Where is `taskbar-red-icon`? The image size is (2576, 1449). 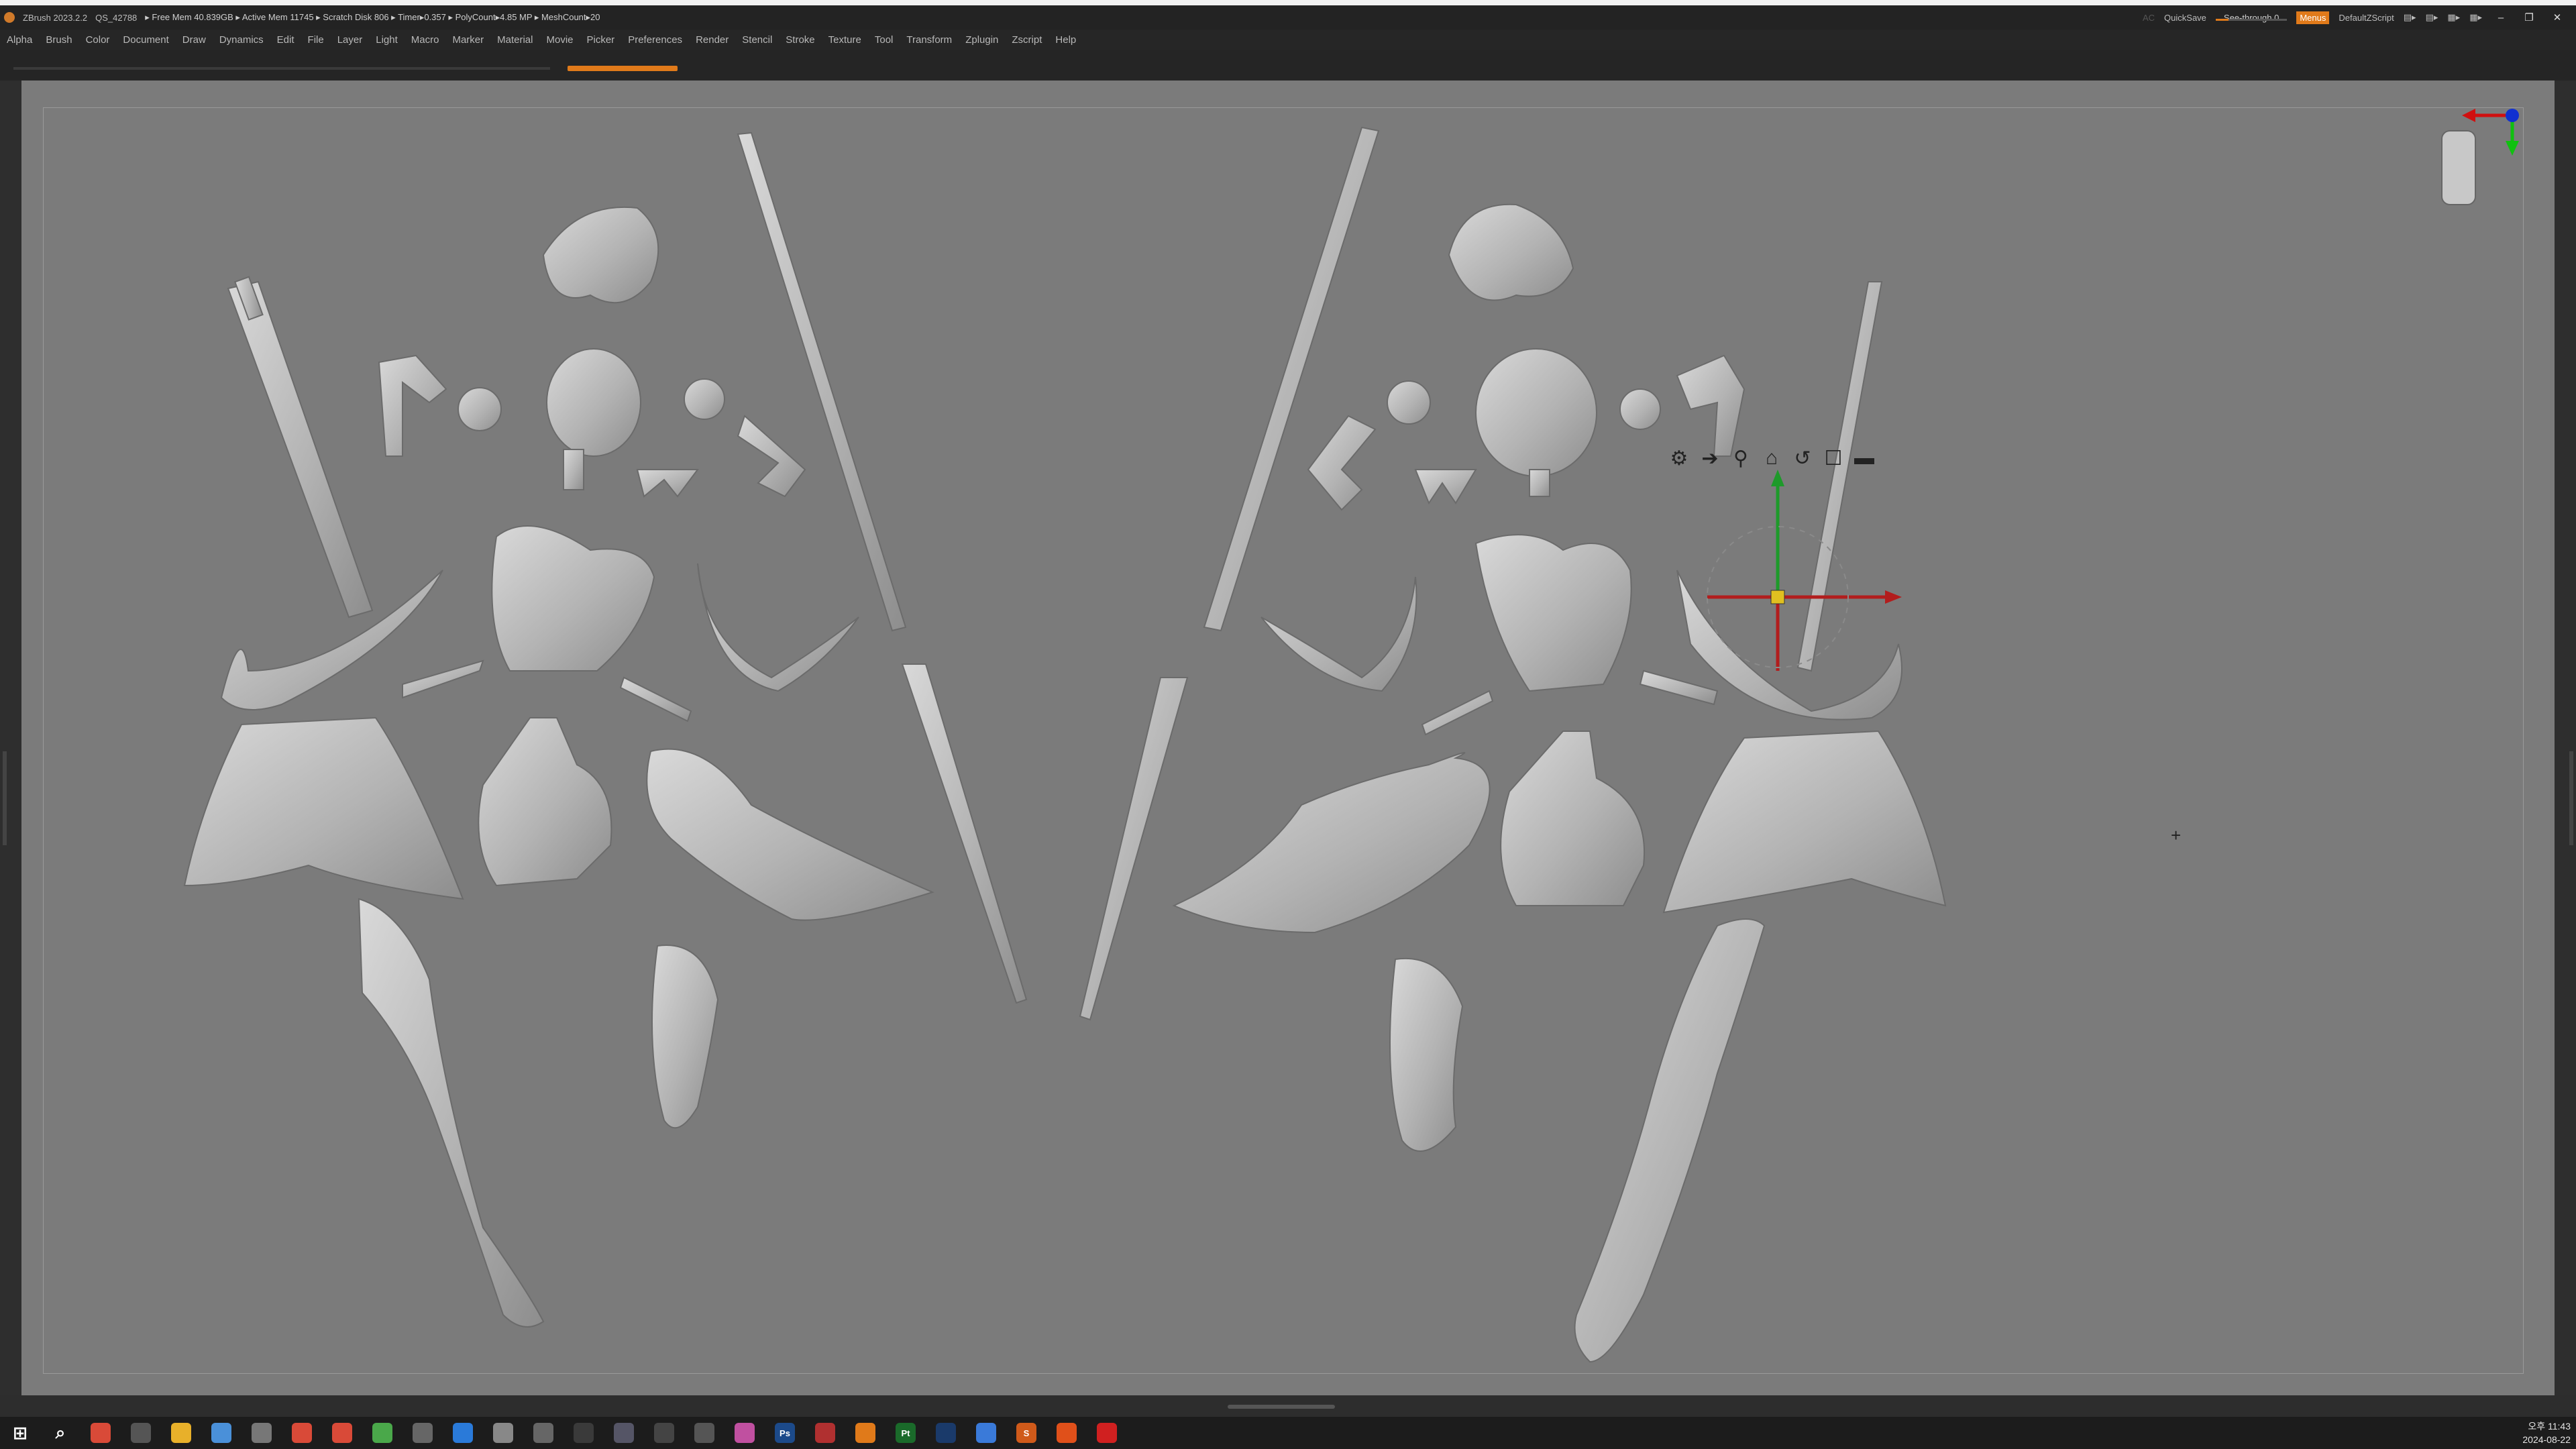
taskbar-red-icon is located at coordinates (1107, 1433).